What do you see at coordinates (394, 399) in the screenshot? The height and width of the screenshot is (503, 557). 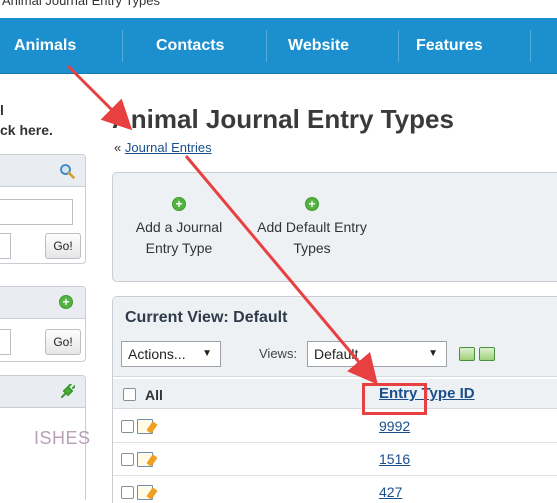 I see `annotation-highlight-box` at bounding box center [394, 399].